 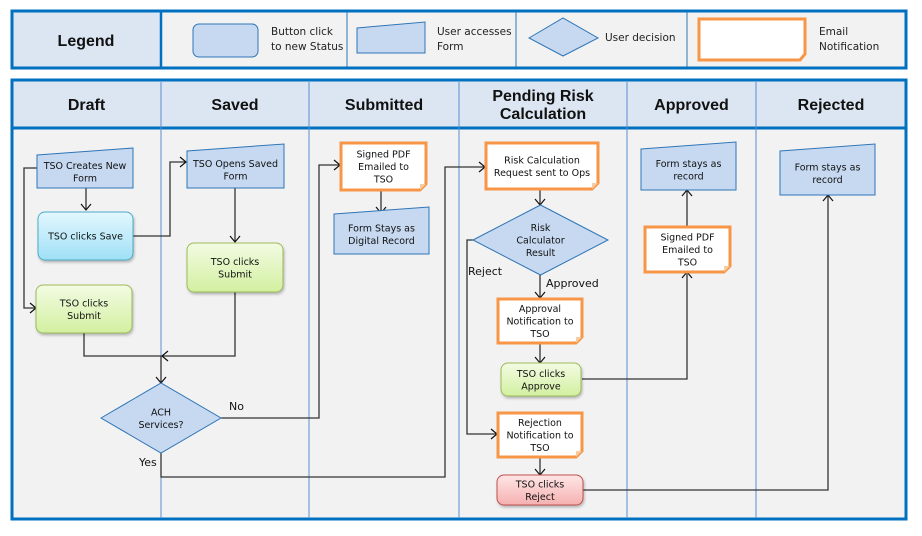 I want to click on node-tso-opens-saved-form: TSO Opens Saved Form, so click(x=235, y=166).